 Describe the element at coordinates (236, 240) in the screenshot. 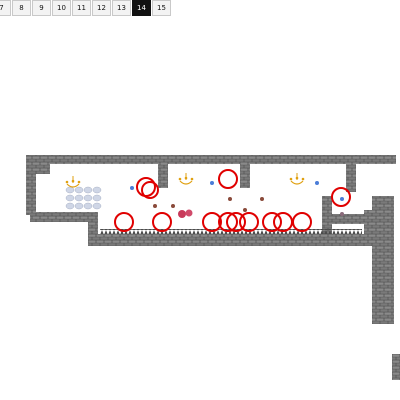

I see `wall-bottom` at that location.